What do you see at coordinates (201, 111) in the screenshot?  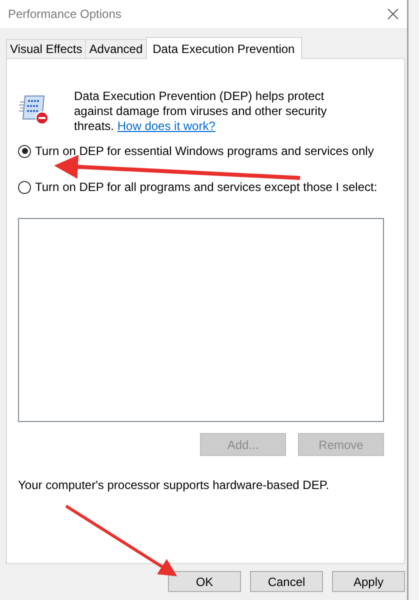 I see `dep-description: Data Execution Prevention (DEP) helps protect against damage from viruses and other security threats. How does it work?` at bounding box center [201, 111].